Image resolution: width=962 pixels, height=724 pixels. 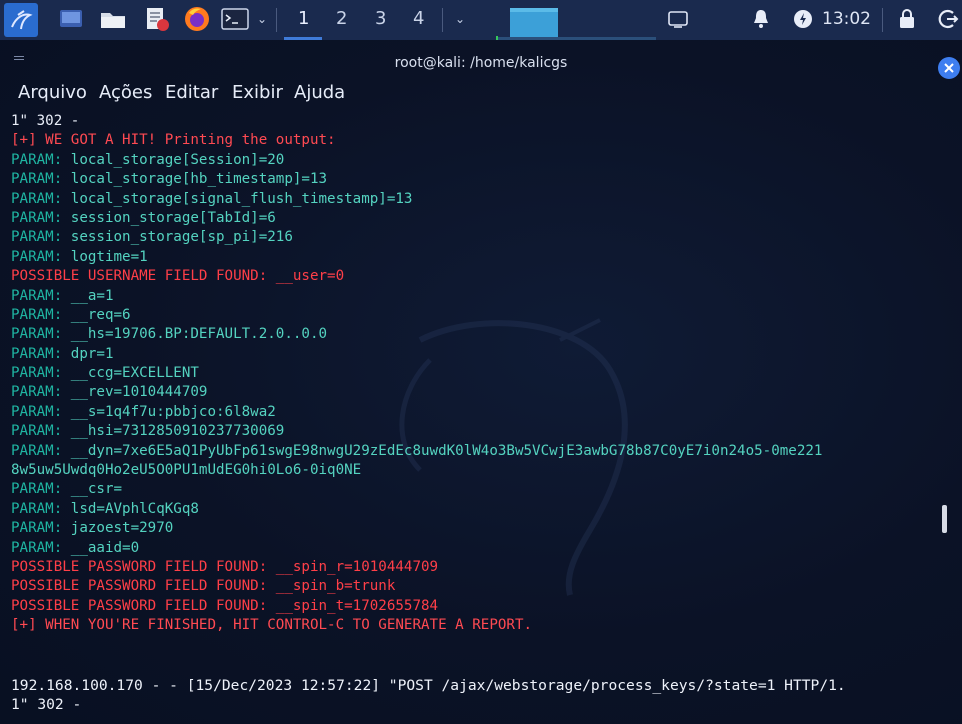 What do you see at coordinates (178, 276) in the screenshot?
I see `alert-text: POSSIBLE USERNAME FIELD FOUND: __user=0` at bounding box center [178, 276].